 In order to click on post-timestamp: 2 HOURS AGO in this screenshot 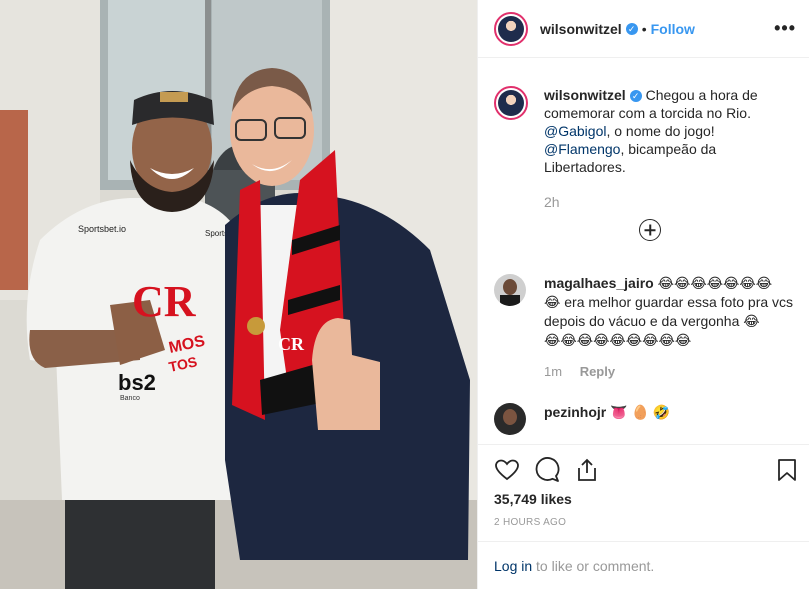, I will do `click(530, 522)`.